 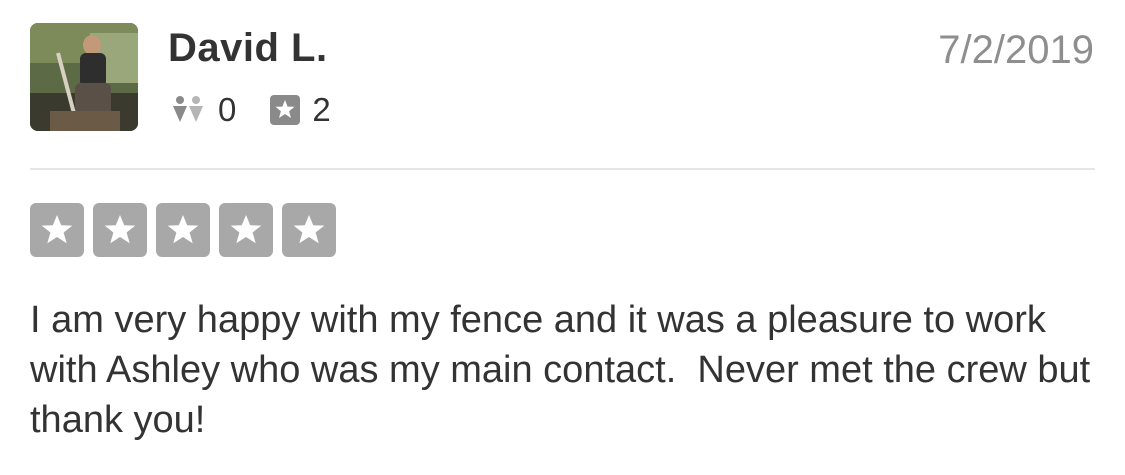 I want to click on reviewer-avatar, so click(x=84, y=77).